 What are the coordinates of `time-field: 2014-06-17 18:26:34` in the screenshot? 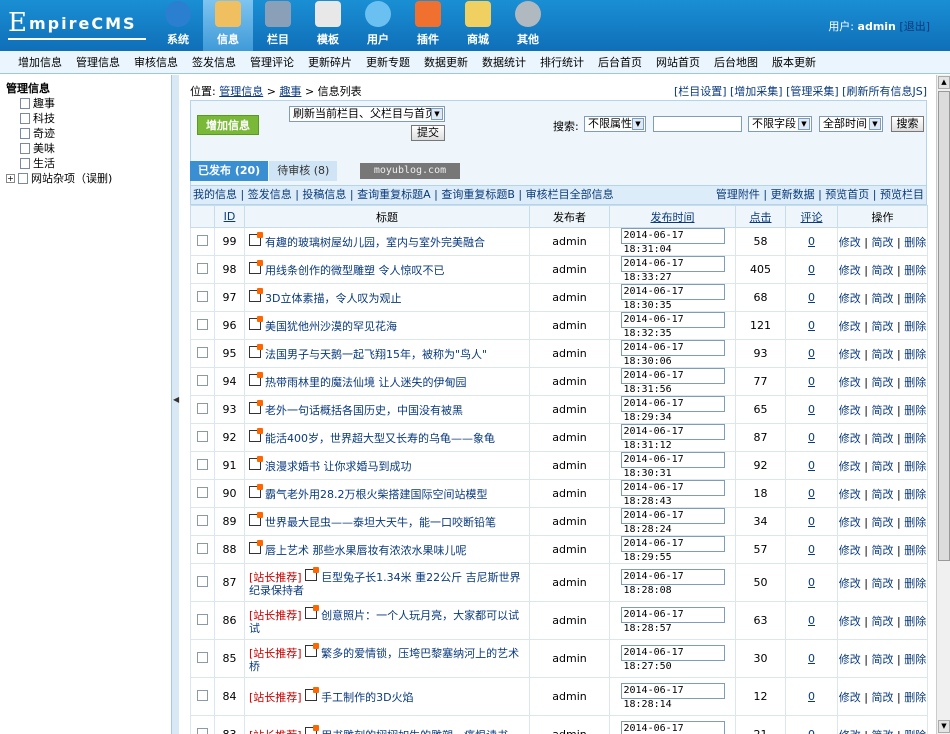 It's located at (672, 727).